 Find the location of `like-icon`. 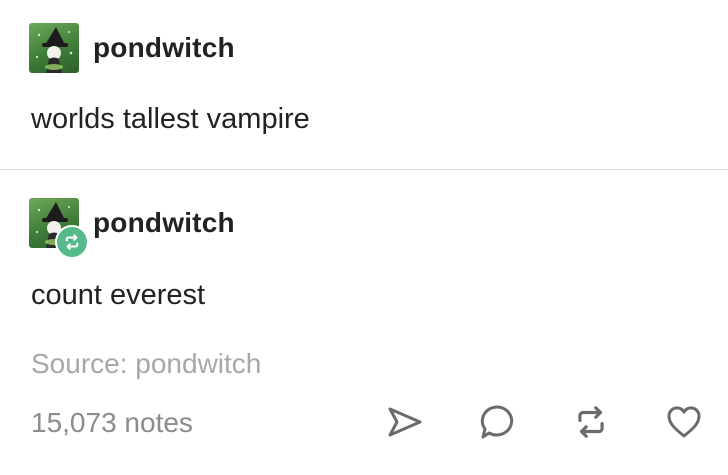

like-icon is located at coordinates (684, 422).